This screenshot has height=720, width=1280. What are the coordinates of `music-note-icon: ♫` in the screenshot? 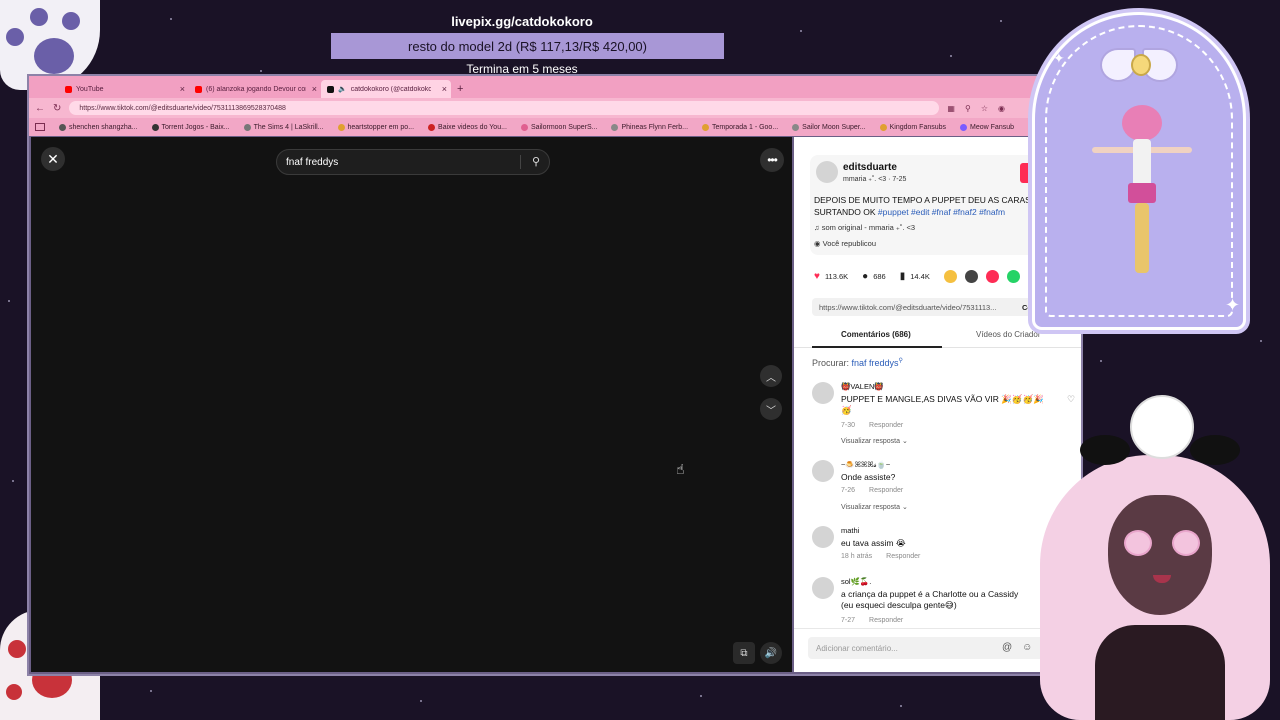 It's located at (817, 227).